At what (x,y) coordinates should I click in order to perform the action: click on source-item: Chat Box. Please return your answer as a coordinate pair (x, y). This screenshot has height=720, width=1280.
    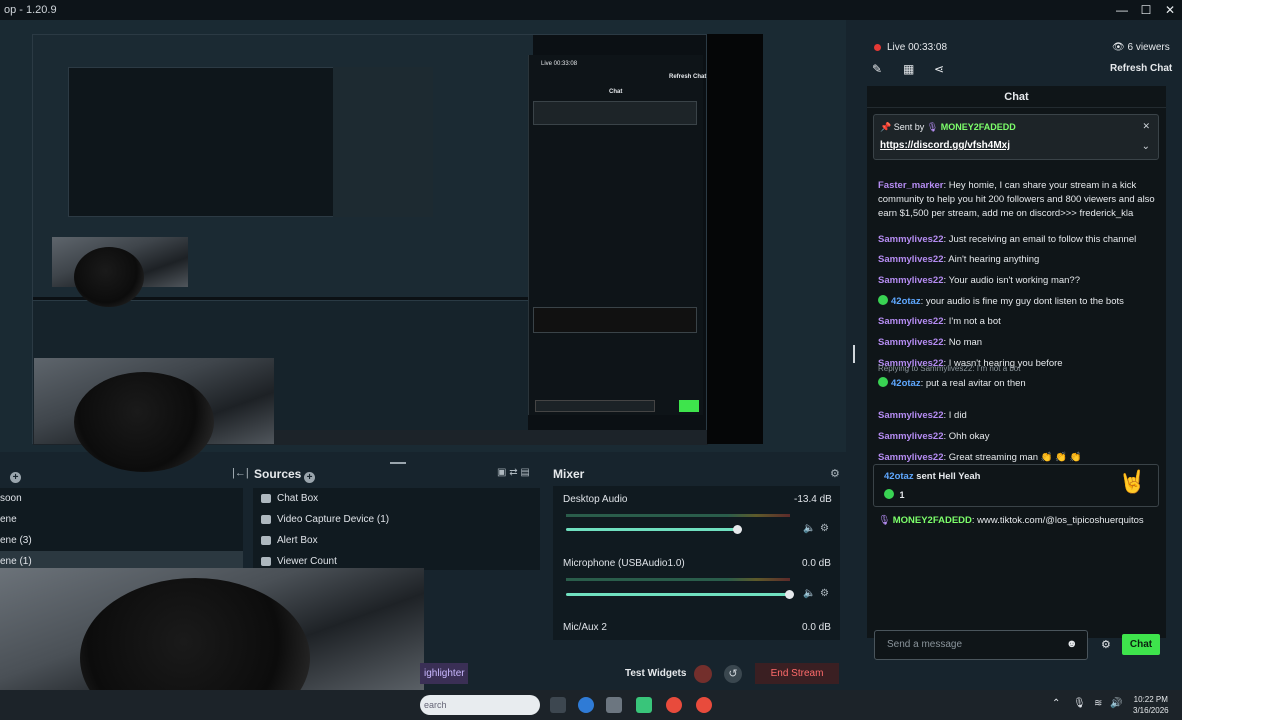
    Looking at the image, I should click on (396, 498).